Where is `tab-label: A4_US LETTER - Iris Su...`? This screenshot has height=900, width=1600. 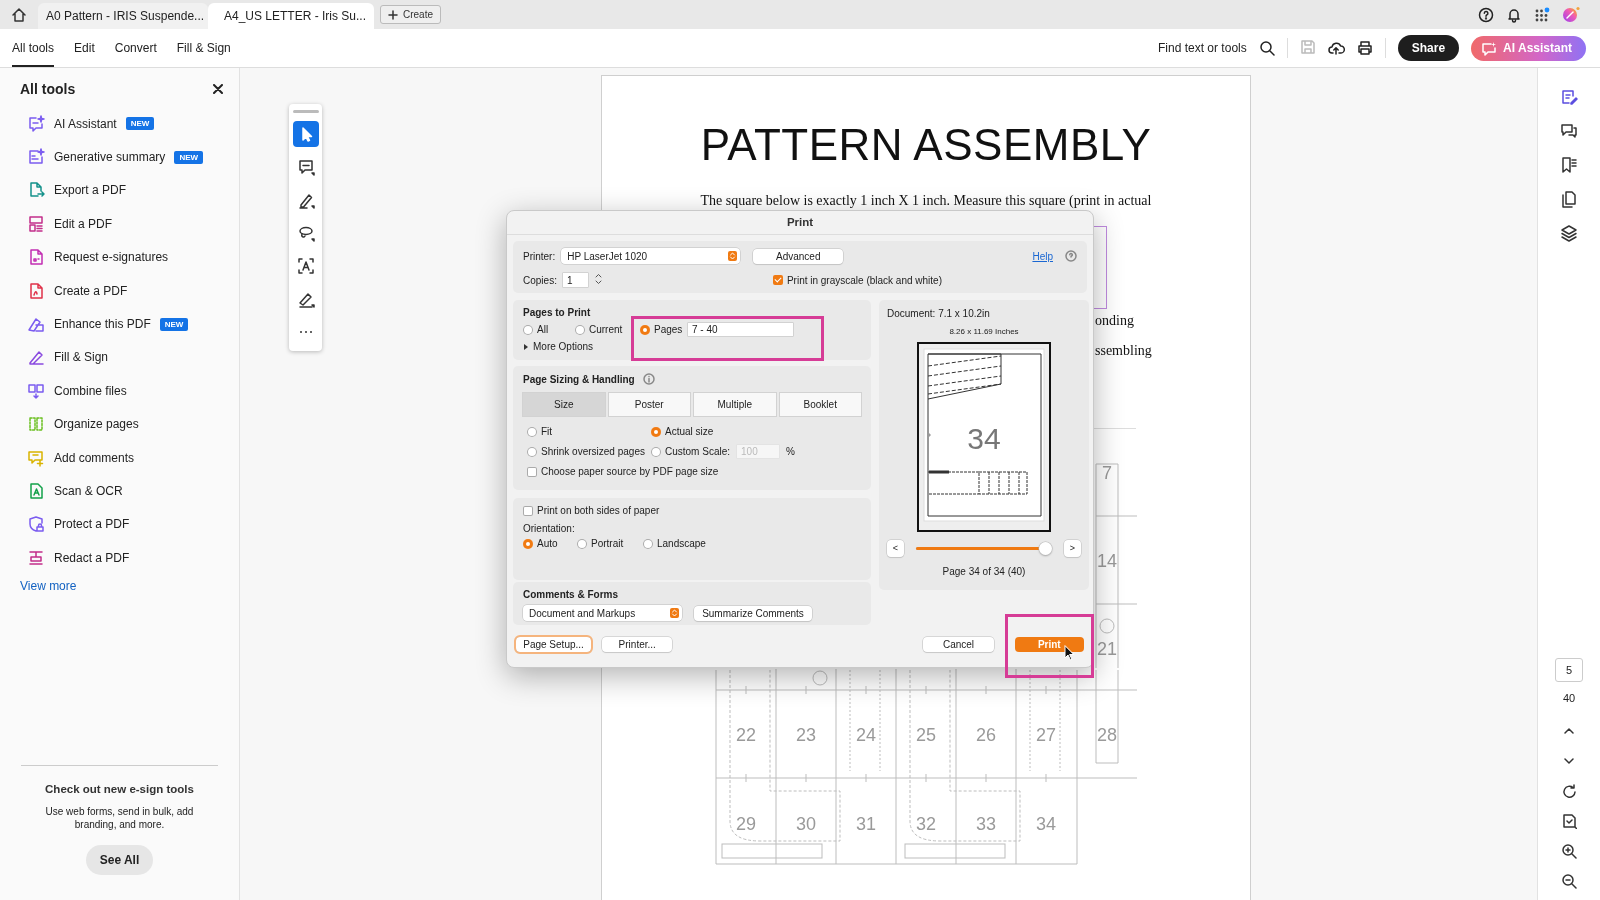 tab-label: A4_US LETTER - Iris Su... is located at coordinates (295, 16).